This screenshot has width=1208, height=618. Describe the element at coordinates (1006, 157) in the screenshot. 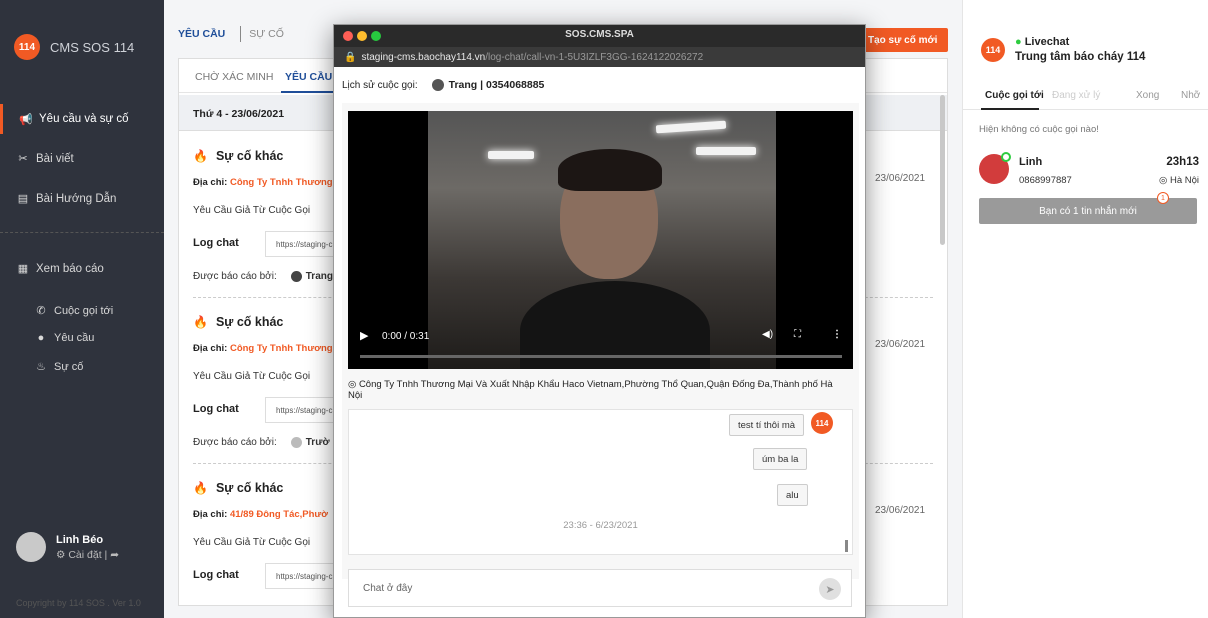

I see `online-indicator` at that location.